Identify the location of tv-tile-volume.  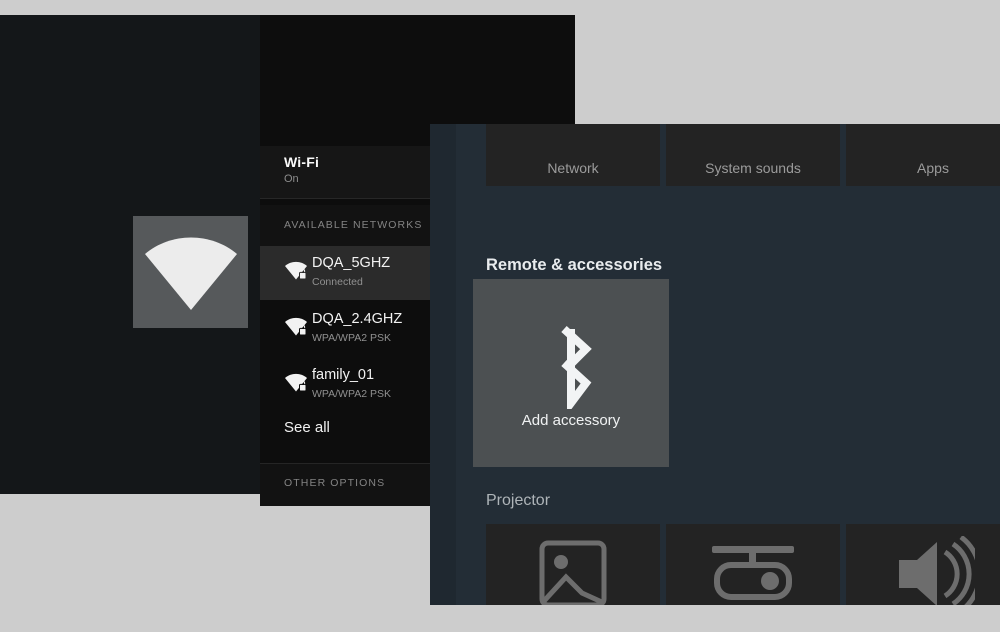
(923, 564).